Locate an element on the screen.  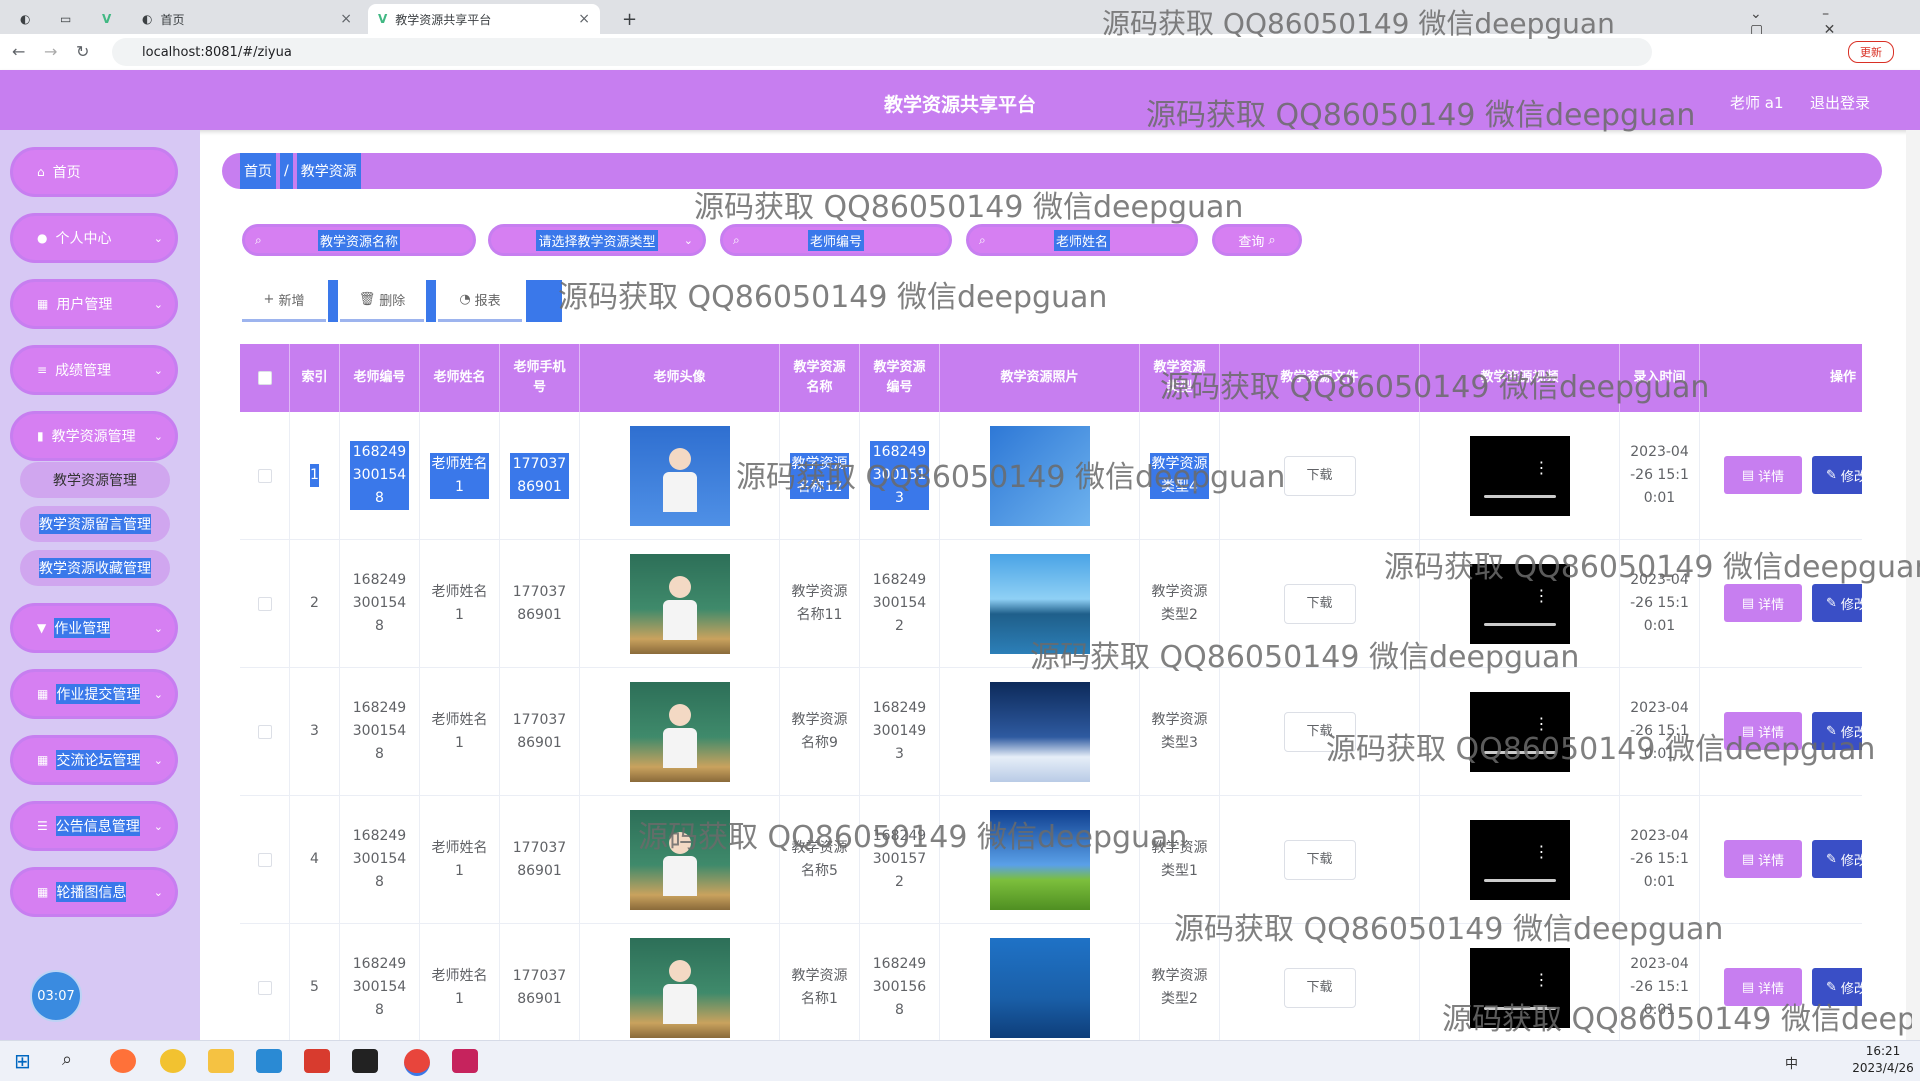
delete-button: 🗑 删除 is located at coordinates (382, 301).